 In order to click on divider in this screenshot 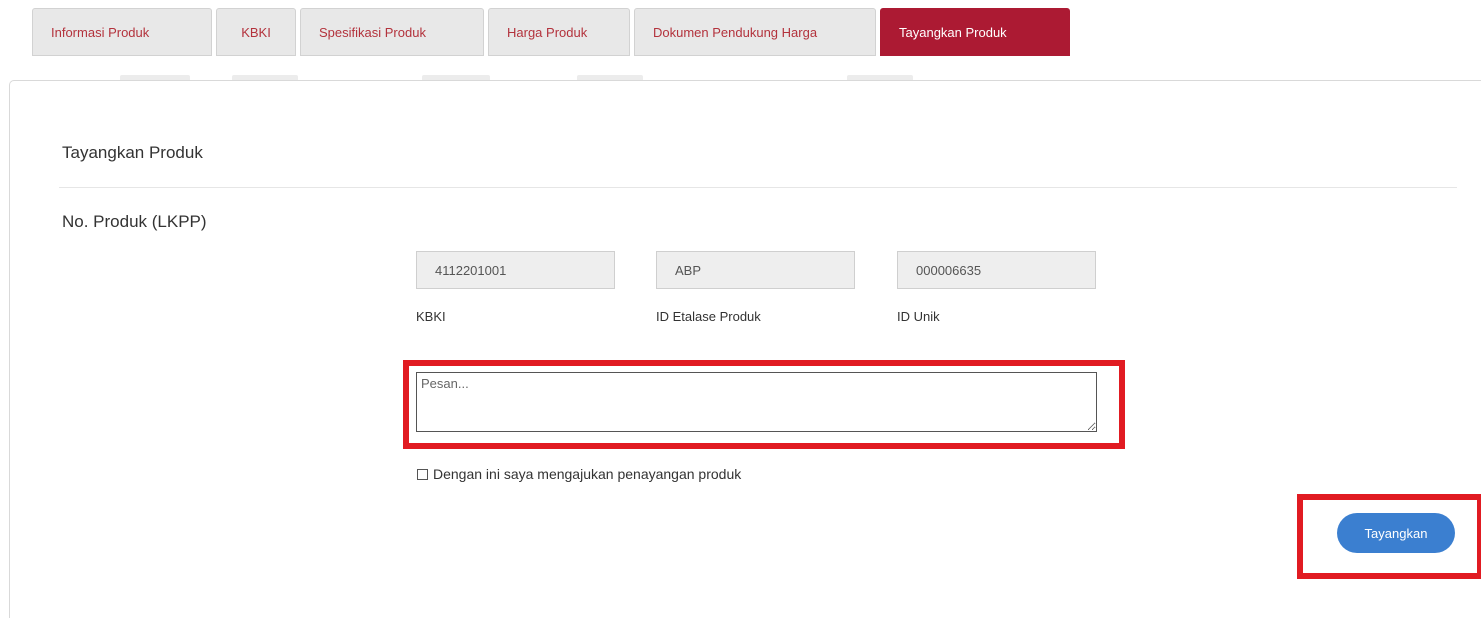, I will do `click(758, 187)`.